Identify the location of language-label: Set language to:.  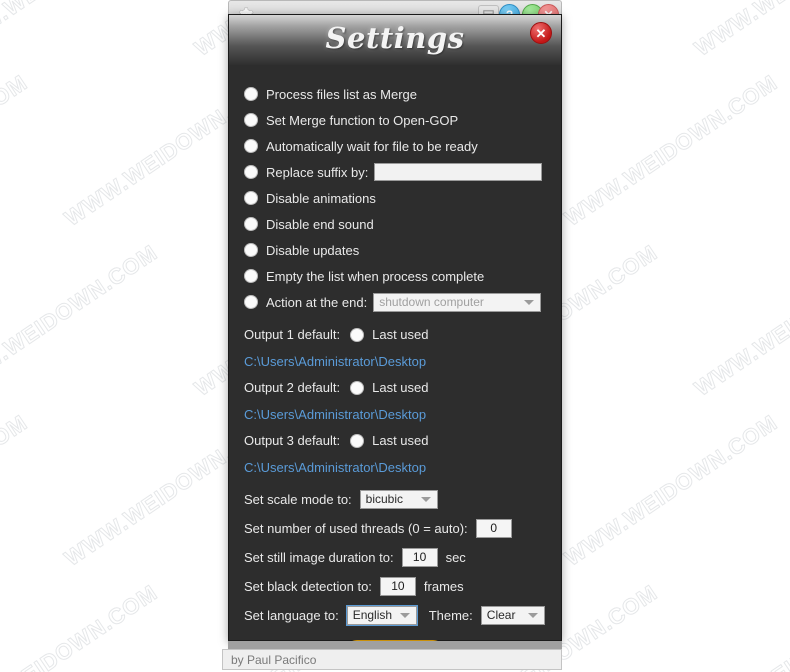
(291, 615).